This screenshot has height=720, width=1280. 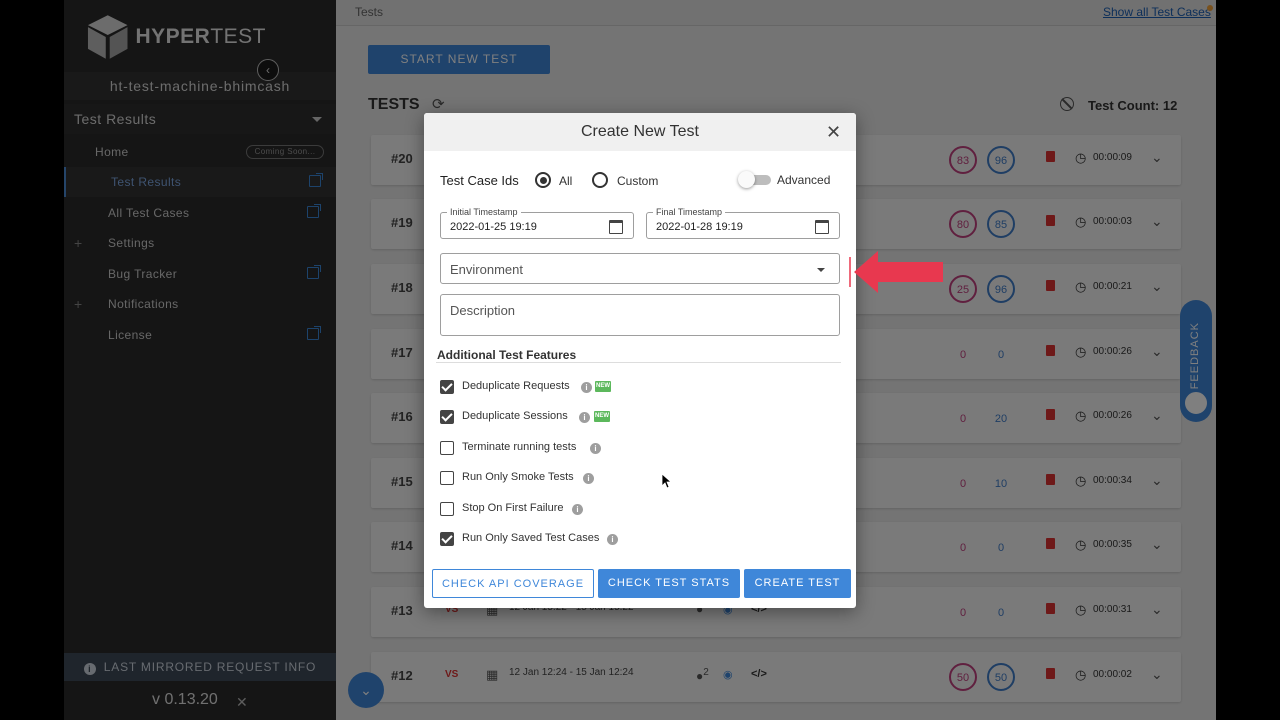 I want to click on check-test-stats-button: CHECK TEST STATS, so click(x=669, y=583).